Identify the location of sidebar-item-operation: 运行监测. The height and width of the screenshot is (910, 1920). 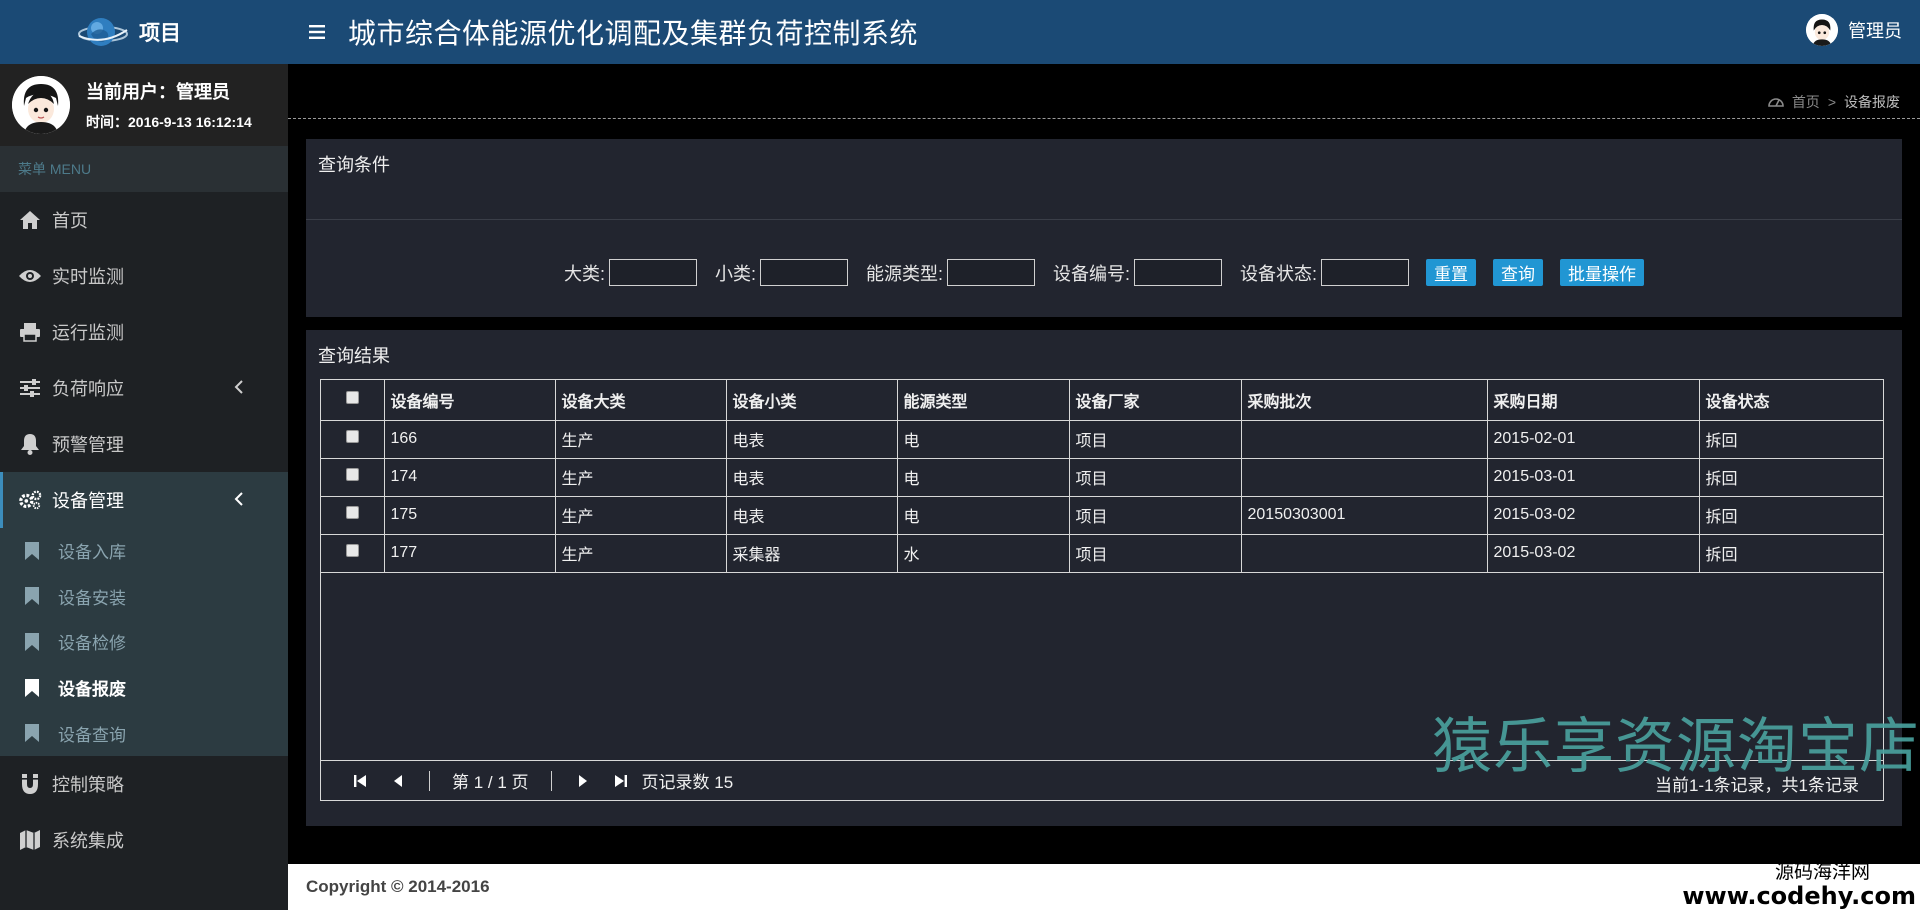
(144, 332).